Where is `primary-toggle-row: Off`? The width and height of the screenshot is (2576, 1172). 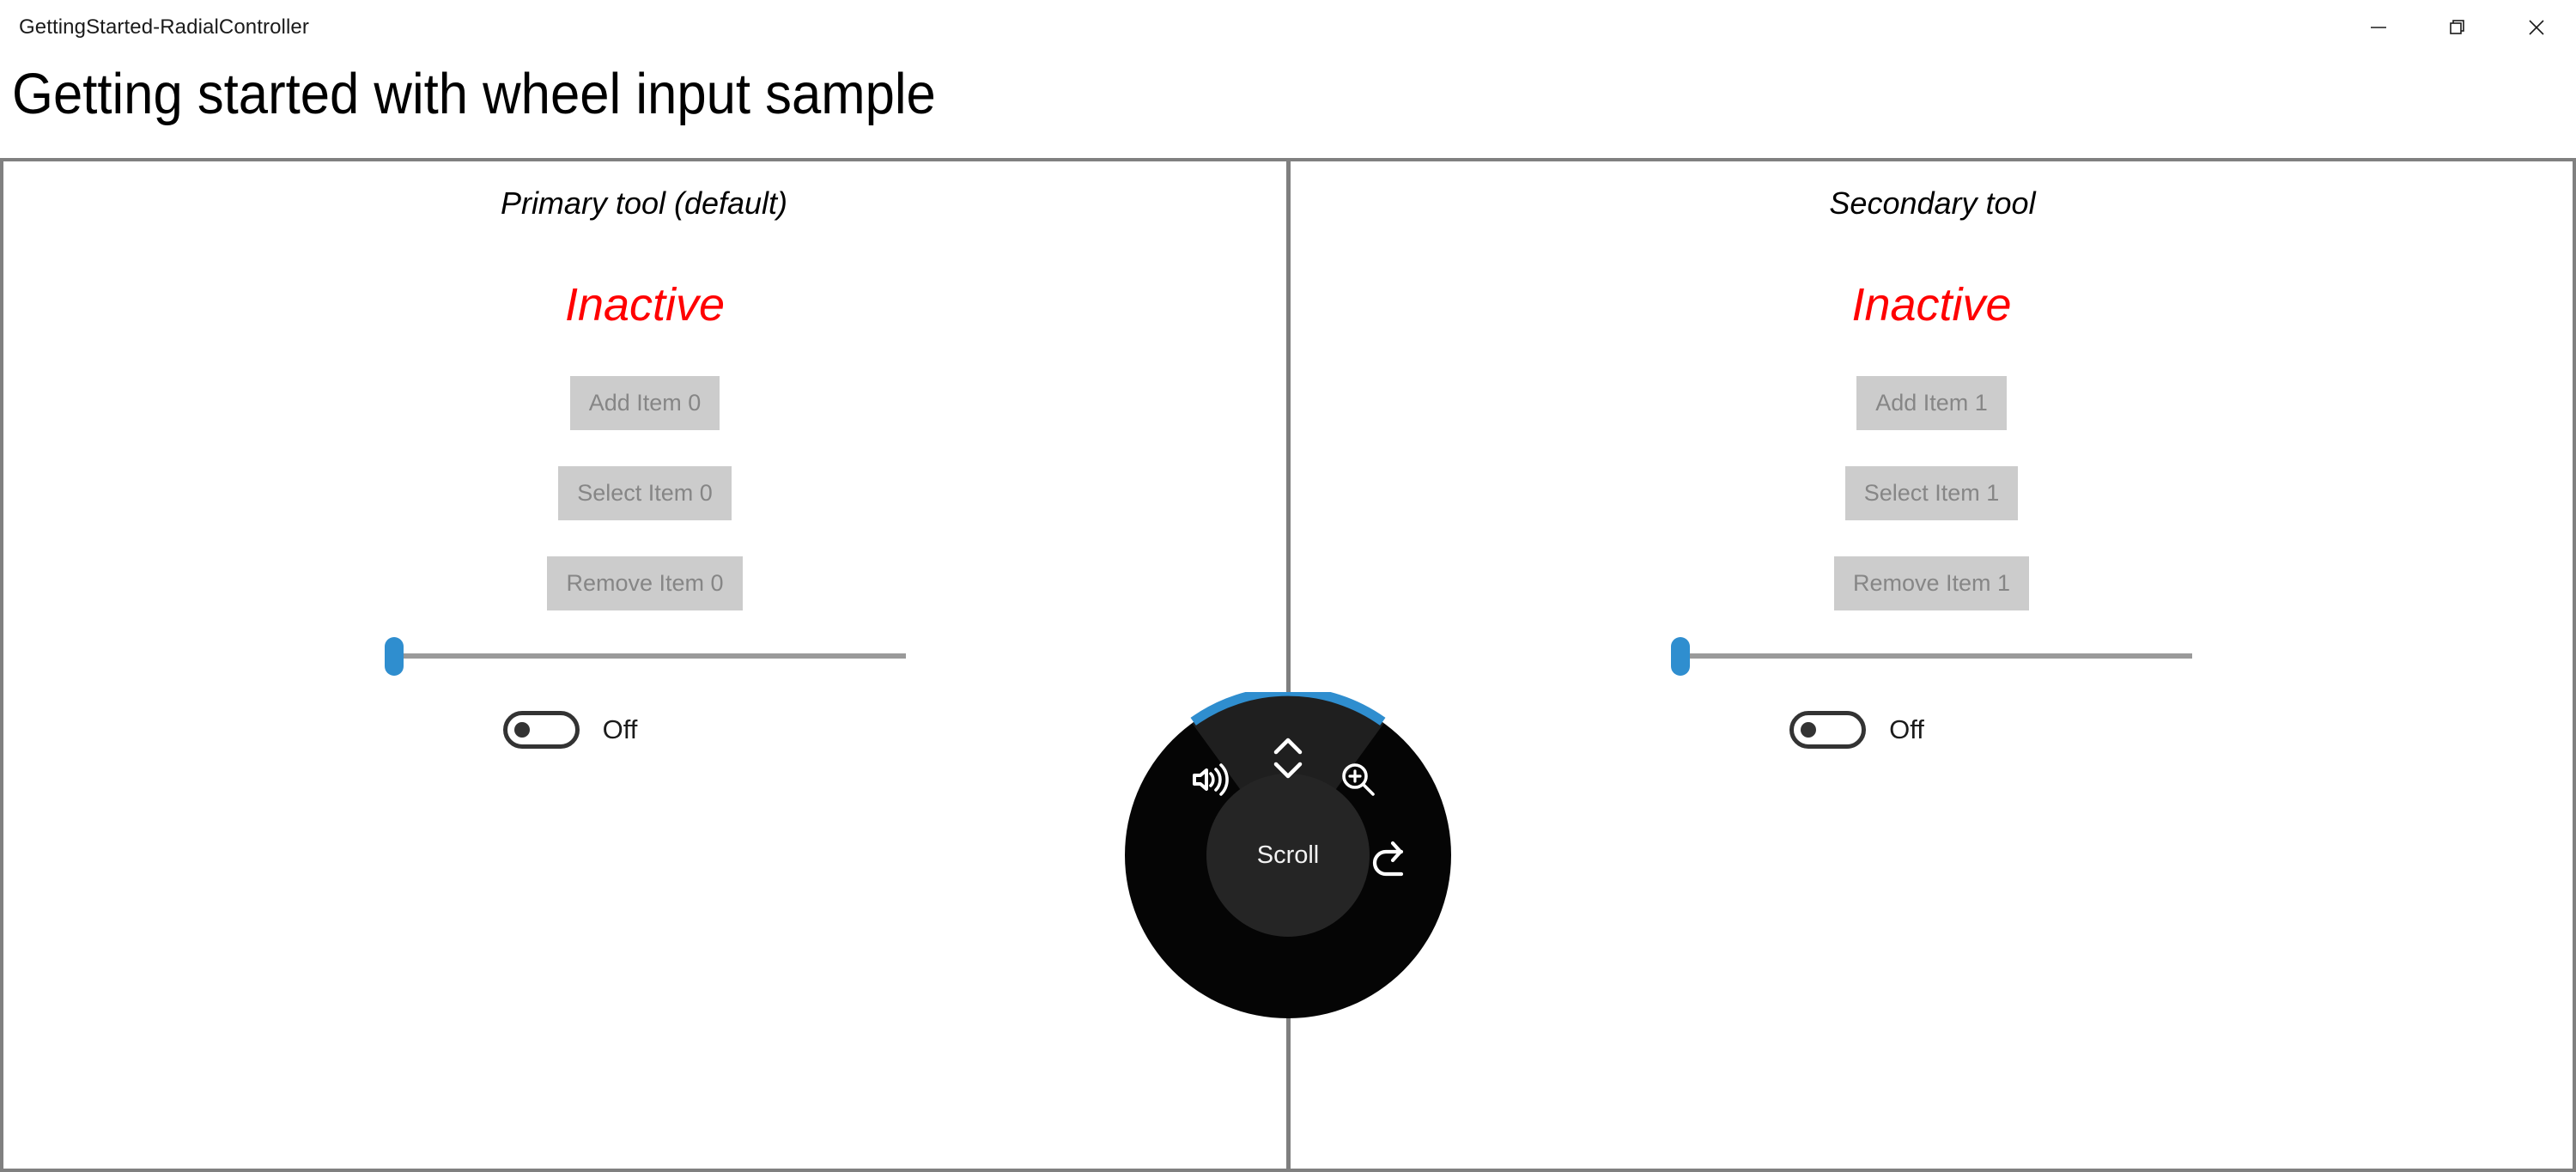
primary-toggle-row: Off is located at coordinates (644, 730).